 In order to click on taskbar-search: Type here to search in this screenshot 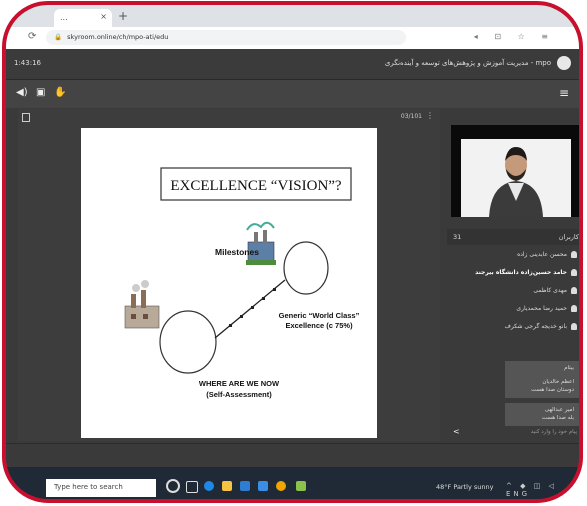, I will do `click(101, 488)`.